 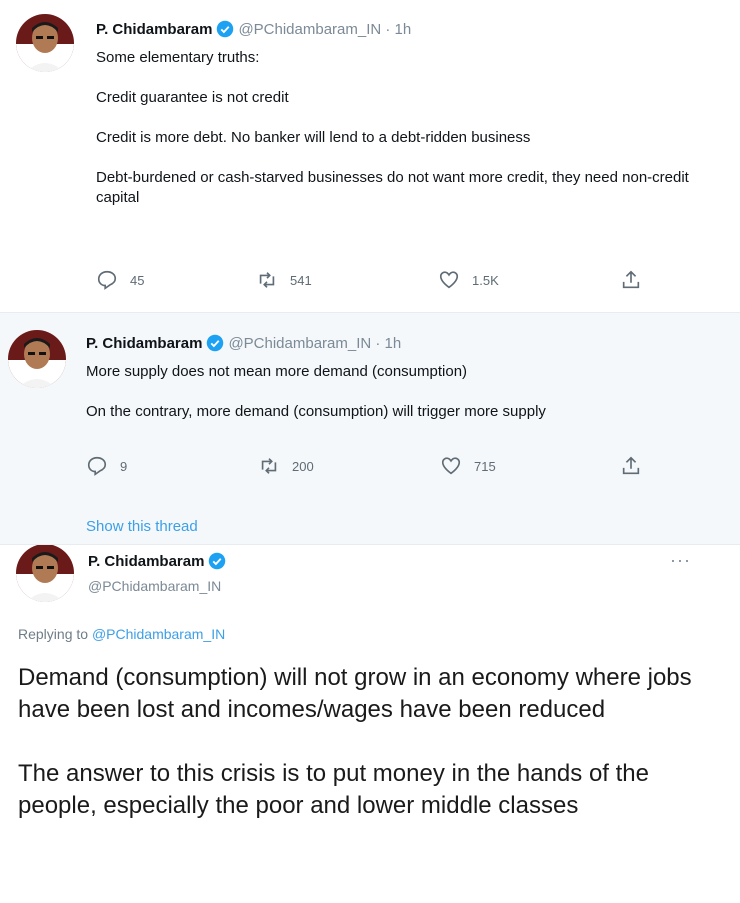 I want to click on retweet-count: 541, so click(x=301, y=280).